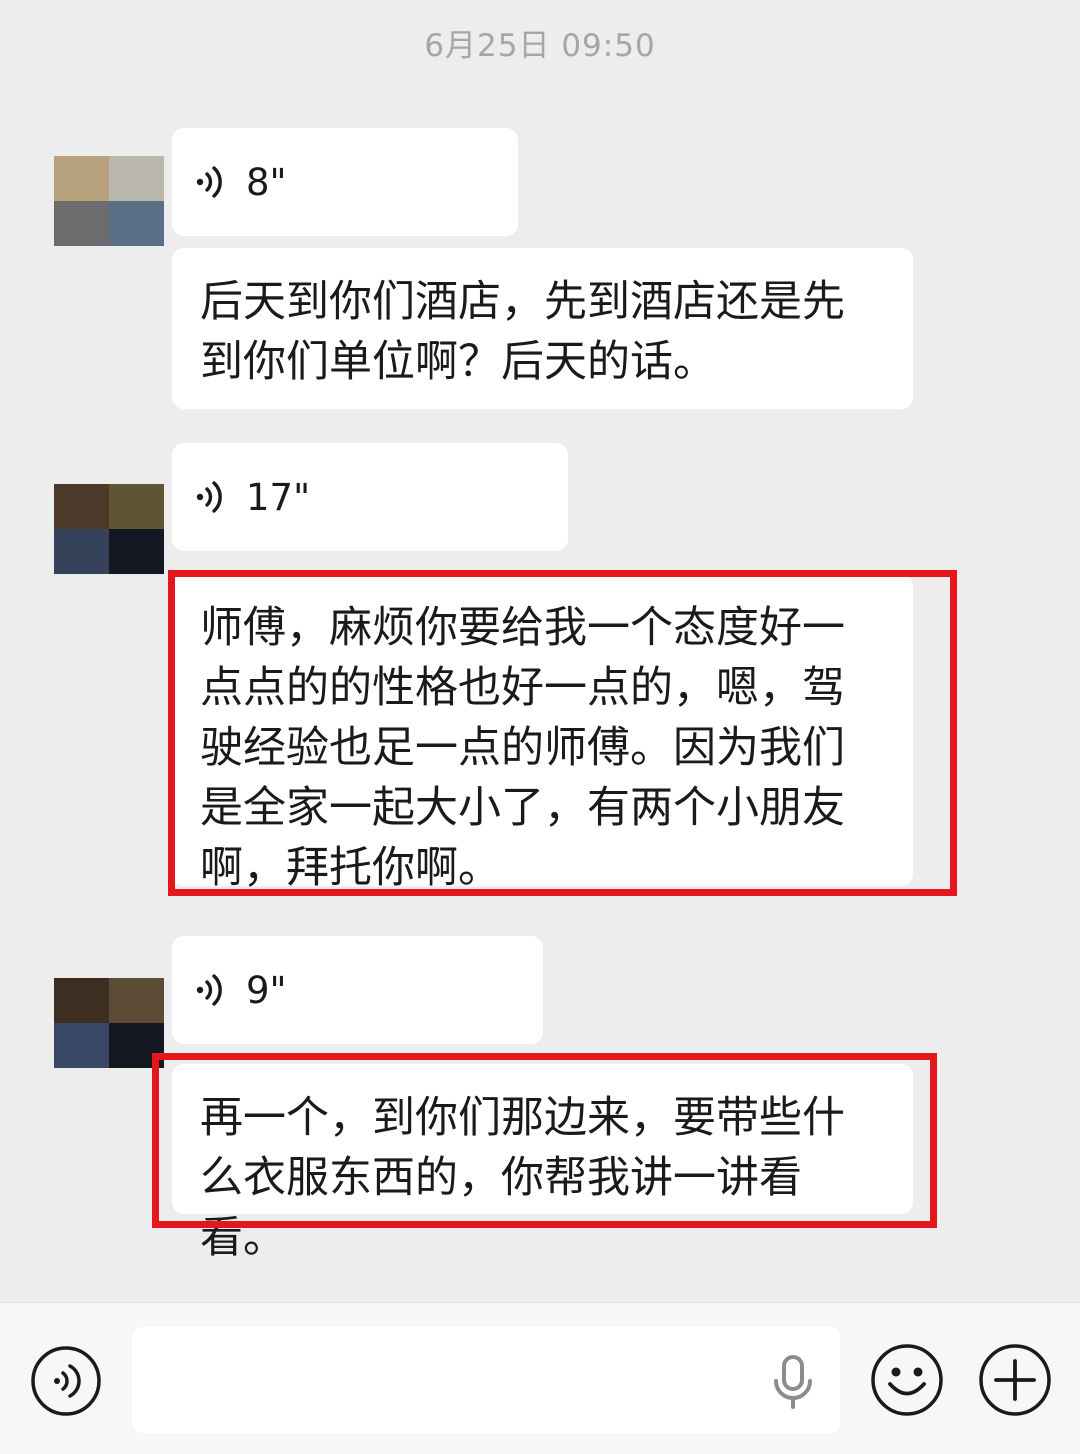  Describe the element at coordinates (540, 46) in the screenshot. I see `chat-timestamp: 6月25日 09:50` at that location.